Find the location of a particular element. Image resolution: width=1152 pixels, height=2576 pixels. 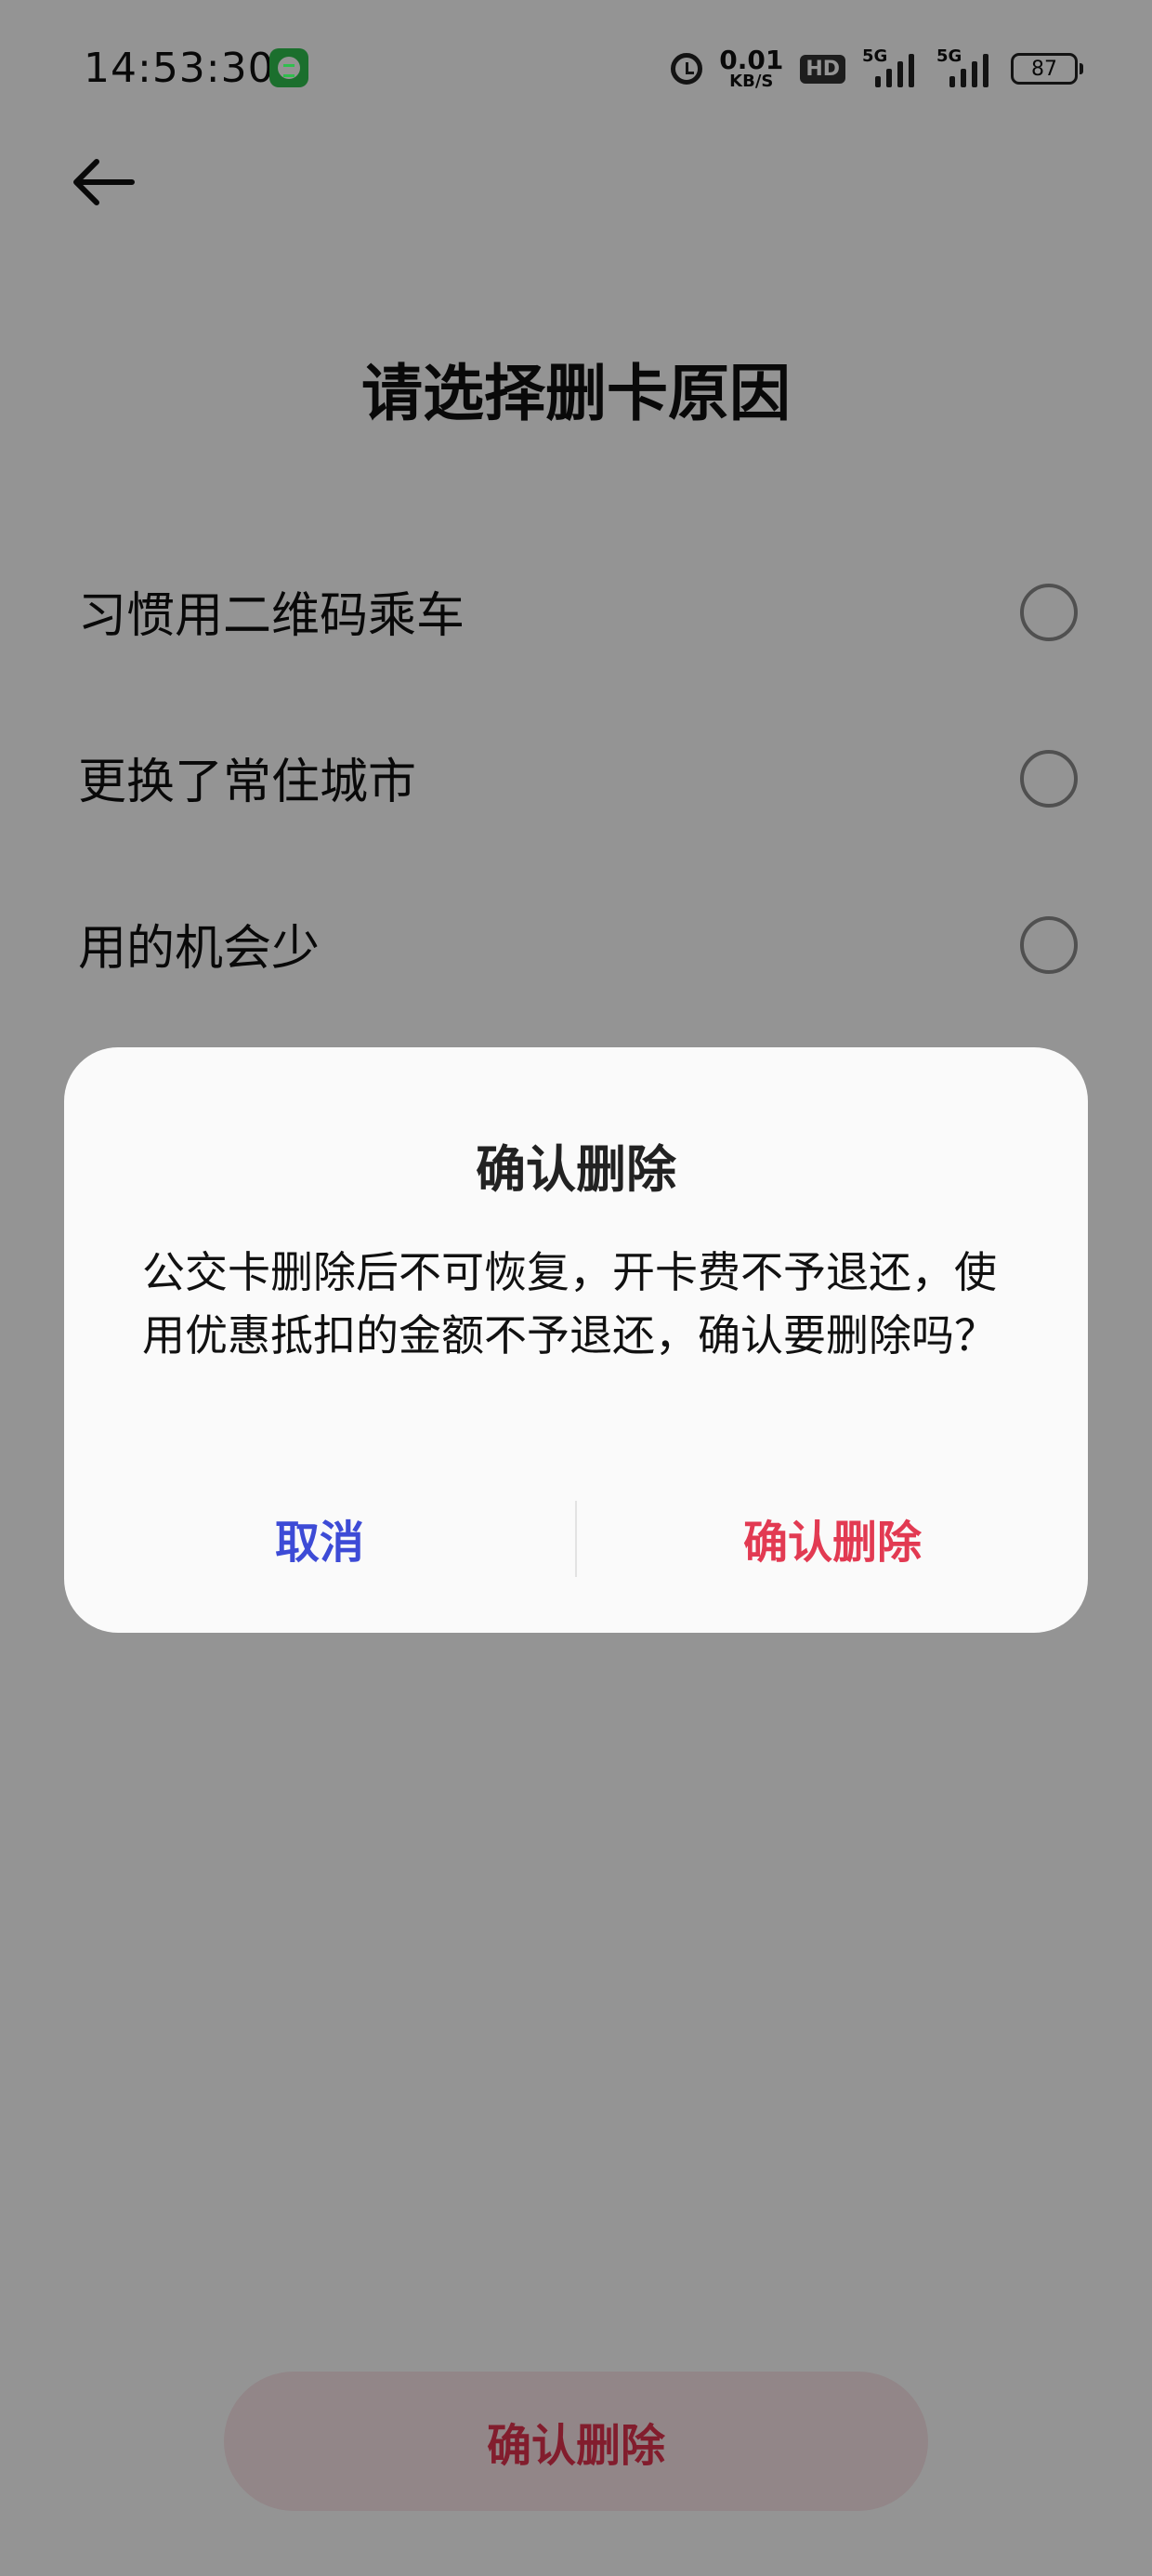

dialog-actions: 取消 确认删除 is located at coordinates (576, 1538).